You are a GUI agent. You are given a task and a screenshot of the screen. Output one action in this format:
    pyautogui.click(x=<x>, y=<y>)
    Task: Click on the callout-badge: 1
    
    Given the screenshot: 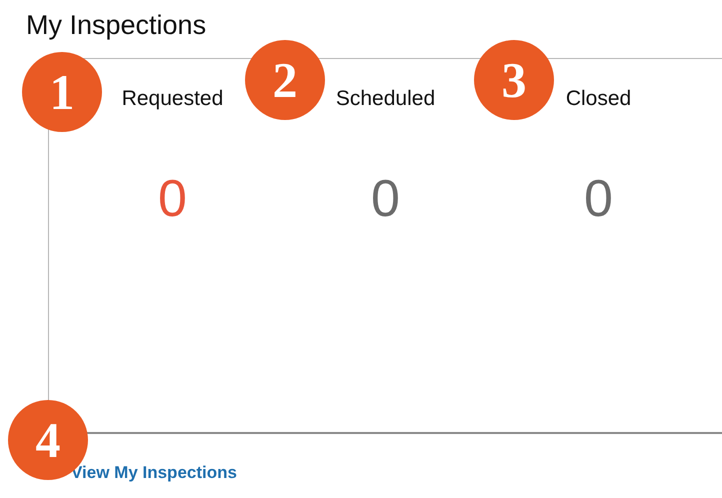 What is the action you would take?
    pyautogui.click(x=62, y=92)
    